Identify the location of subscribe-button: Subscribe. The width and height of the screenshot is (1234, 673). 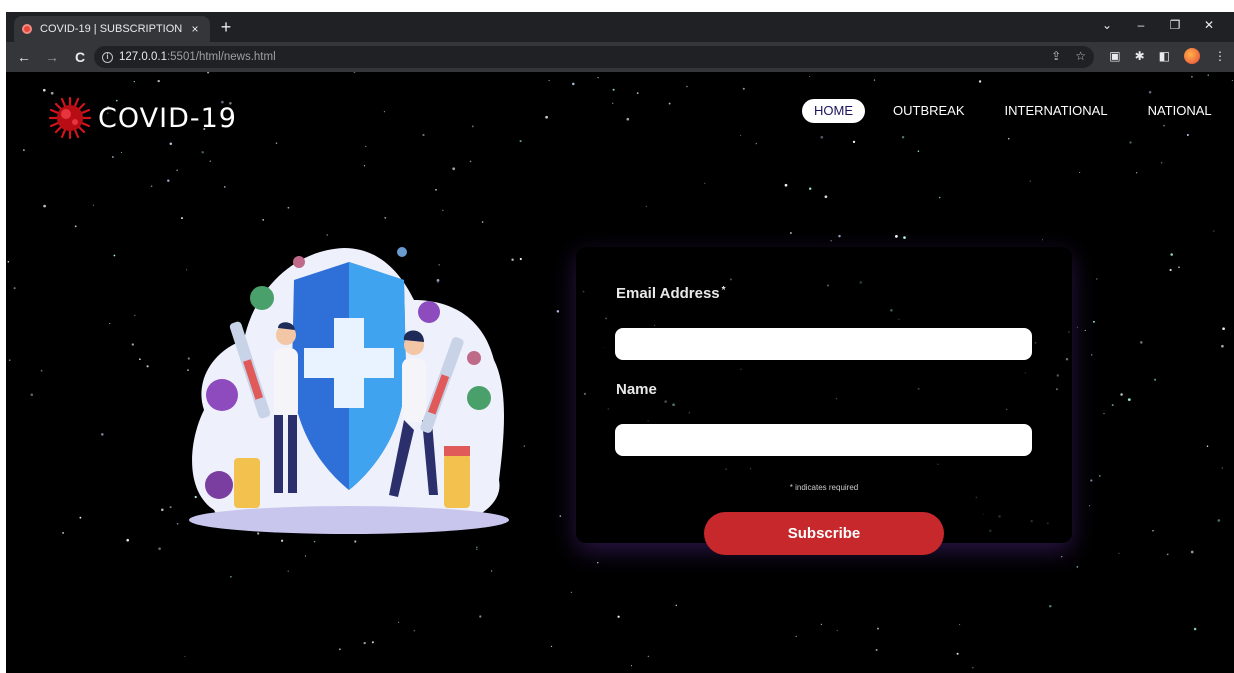
(824, 533).